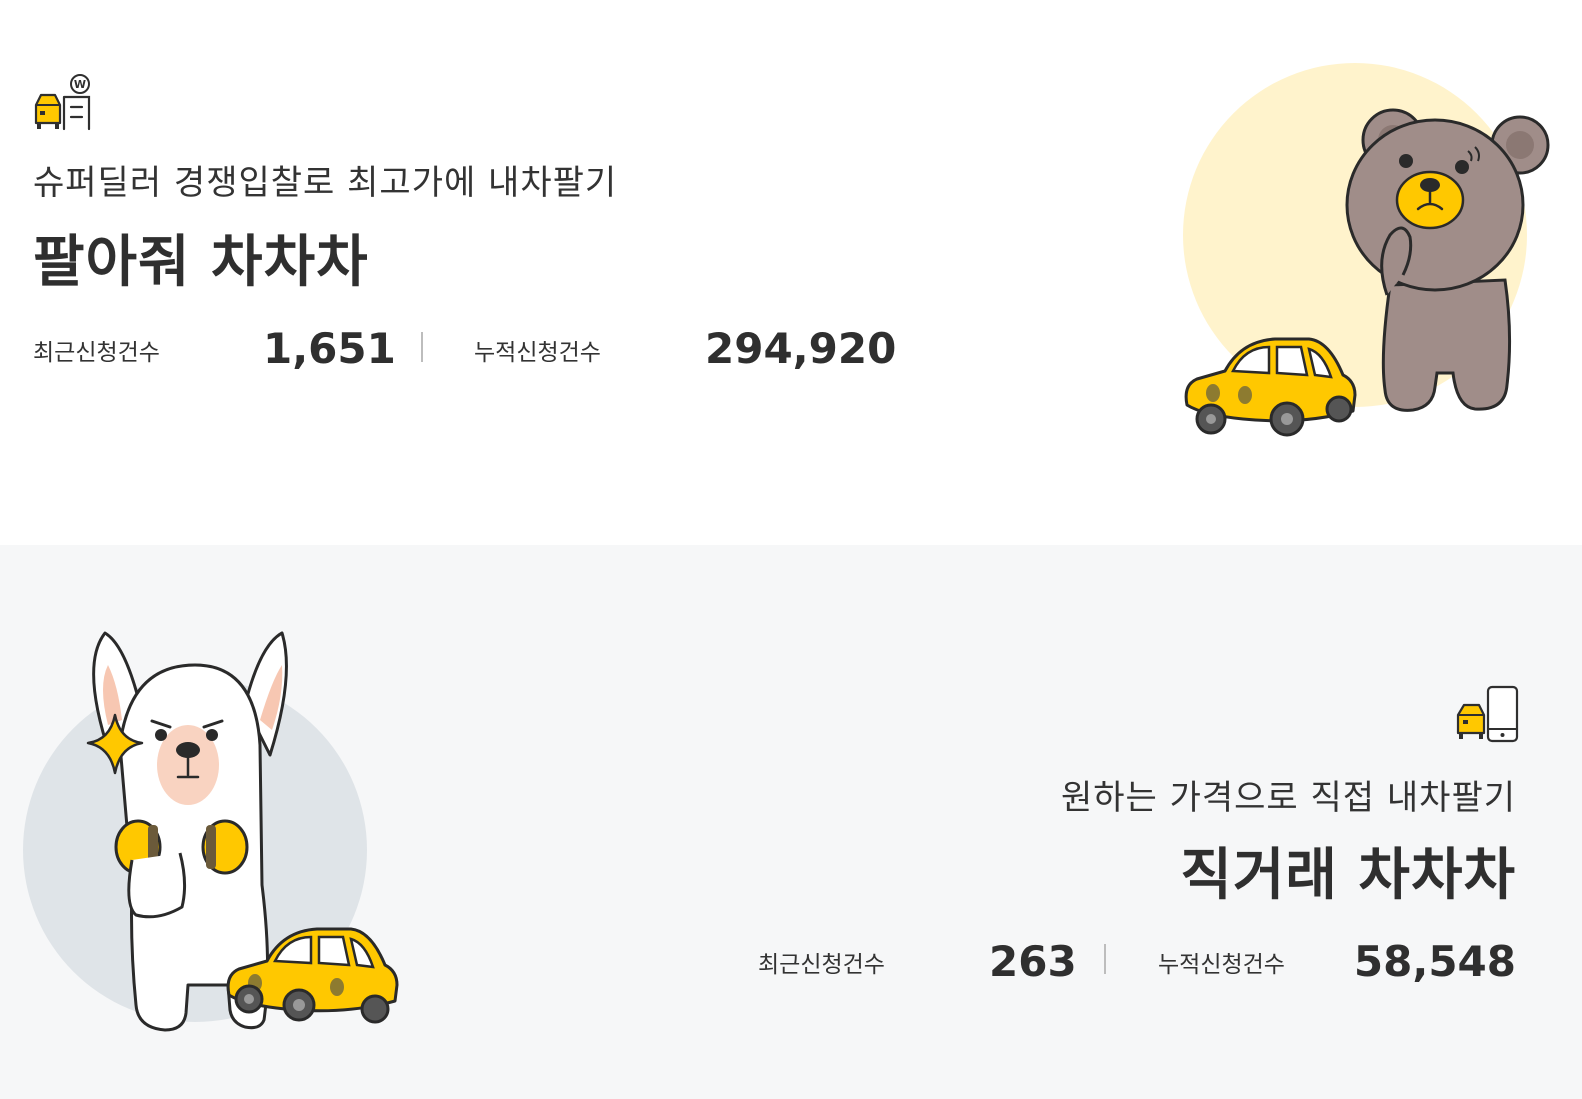 The image size is (1582, 1099). Describe the element at coordinates (325, 183) in the screenshot. I see `super-dealer-subtitle: 슈퍼딜러 경쟁입찰로 최고가에 내차팔기` at that location.